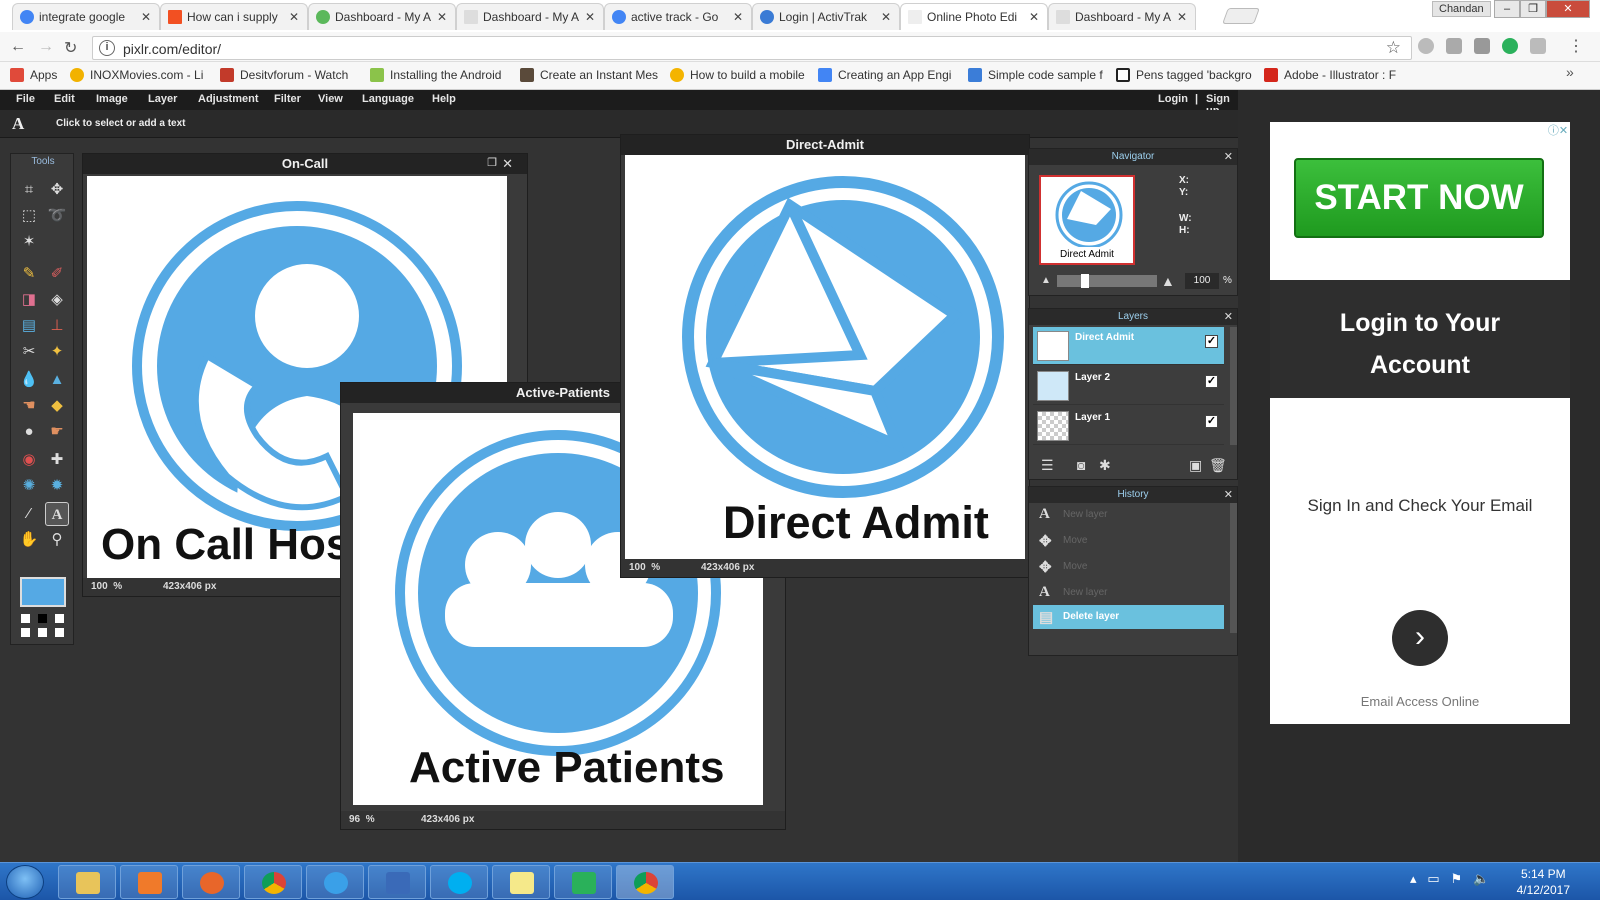 The height and width of the screenshot is (900, 1600). I want to click on history-scrollbar, so click(1233, 568).